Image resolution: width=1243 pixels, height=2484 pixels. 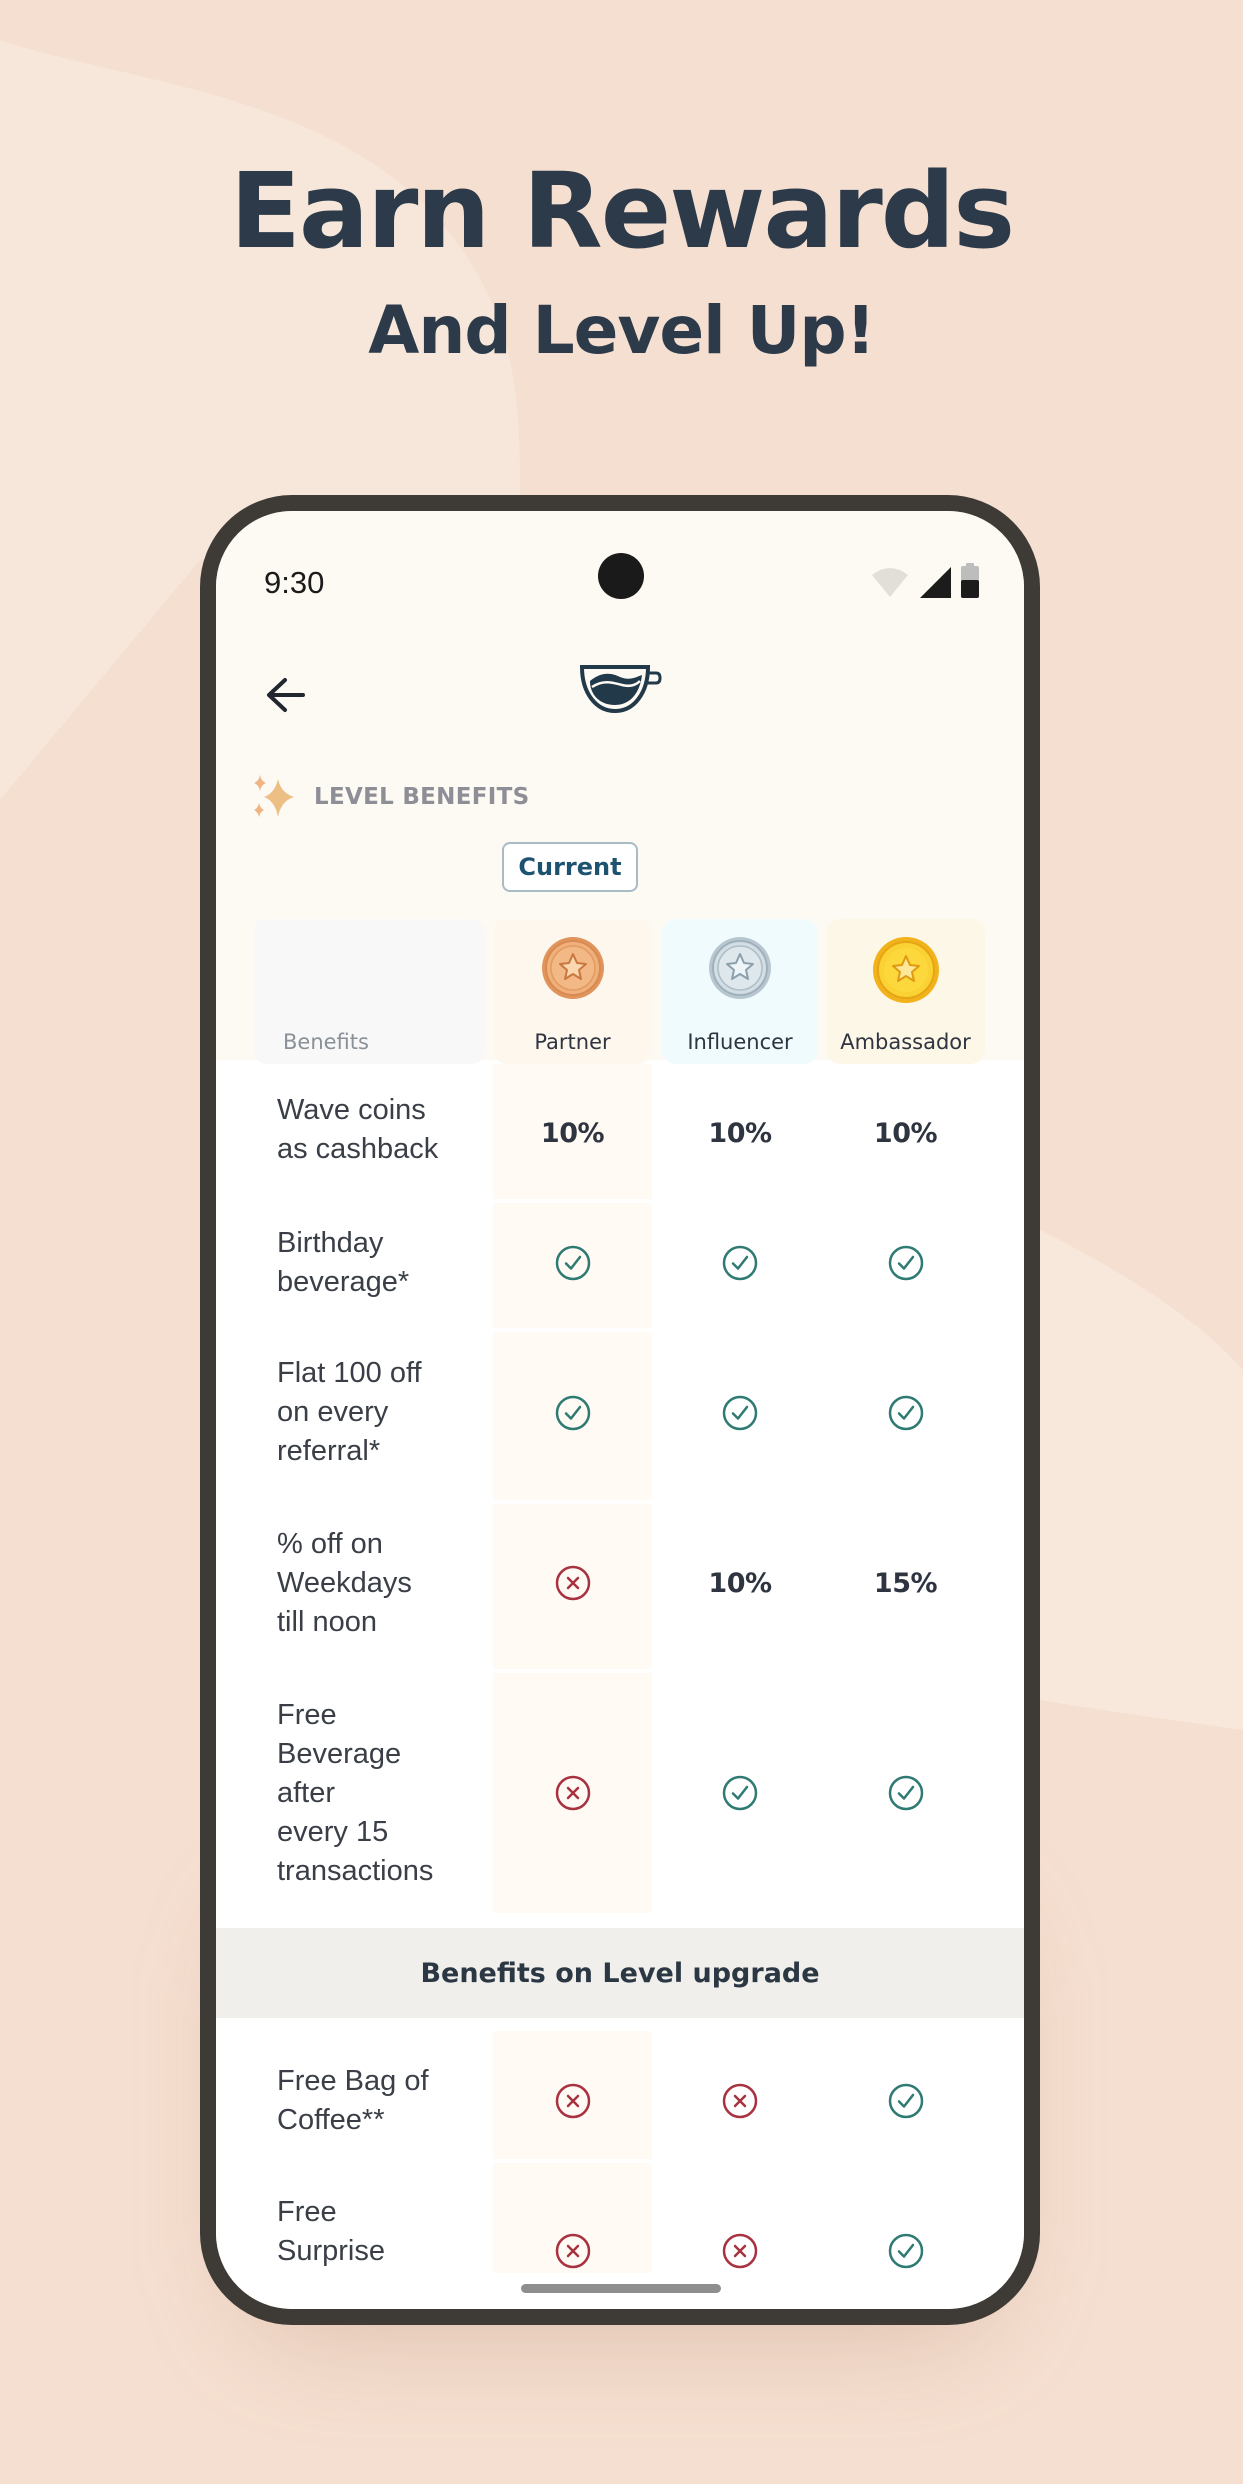 I want to click on level-benefits-heading: LEVEL BENEFITS, so click(x=389, y=797).